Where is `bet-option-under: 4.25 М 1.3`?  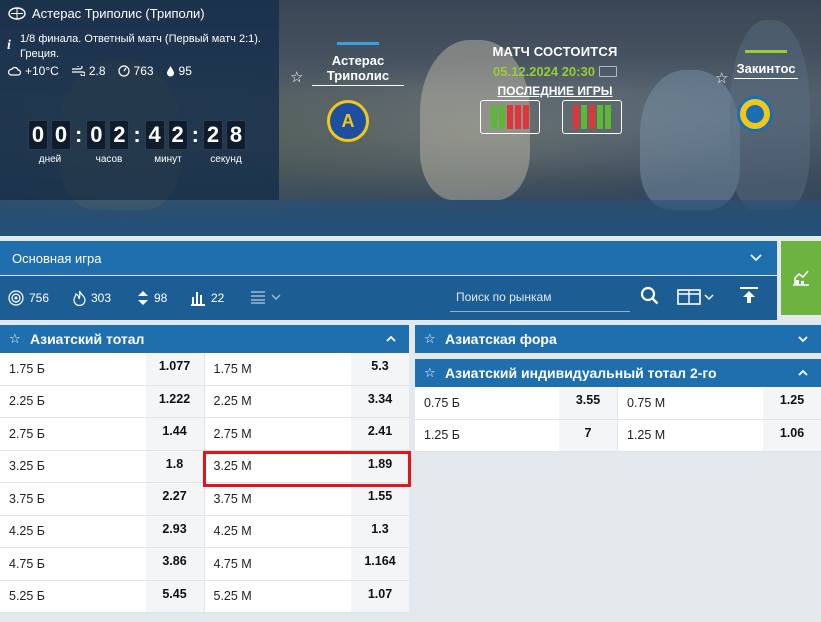 bet-option-under: 4.25 М 1.3 is located at coordinates (306, 531).